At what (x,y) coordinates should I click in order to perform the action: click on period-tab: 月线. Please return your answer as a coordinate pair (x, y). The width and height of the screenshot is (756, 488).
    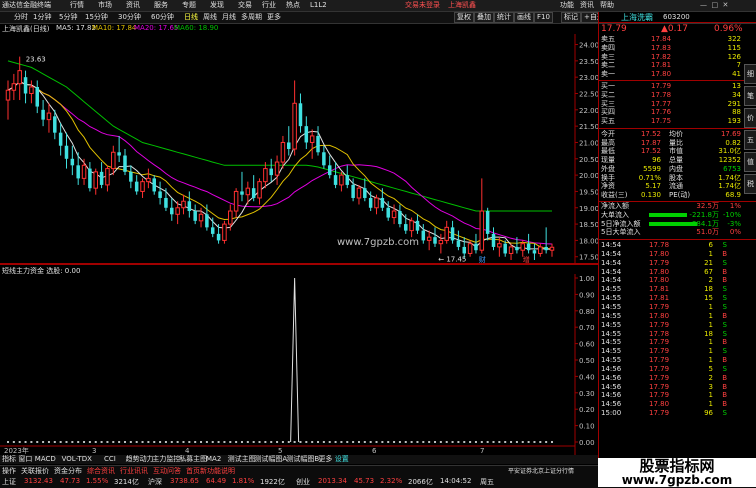
    Looking at the image, I should click on (229, 17).